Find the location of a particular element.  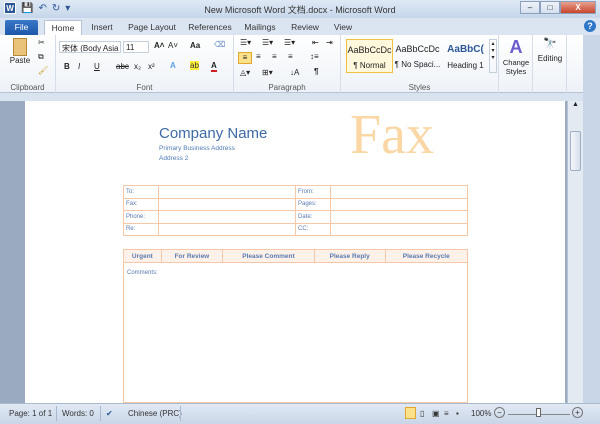

table-row: Fax: Pages: is located at coordinates (295, 204).